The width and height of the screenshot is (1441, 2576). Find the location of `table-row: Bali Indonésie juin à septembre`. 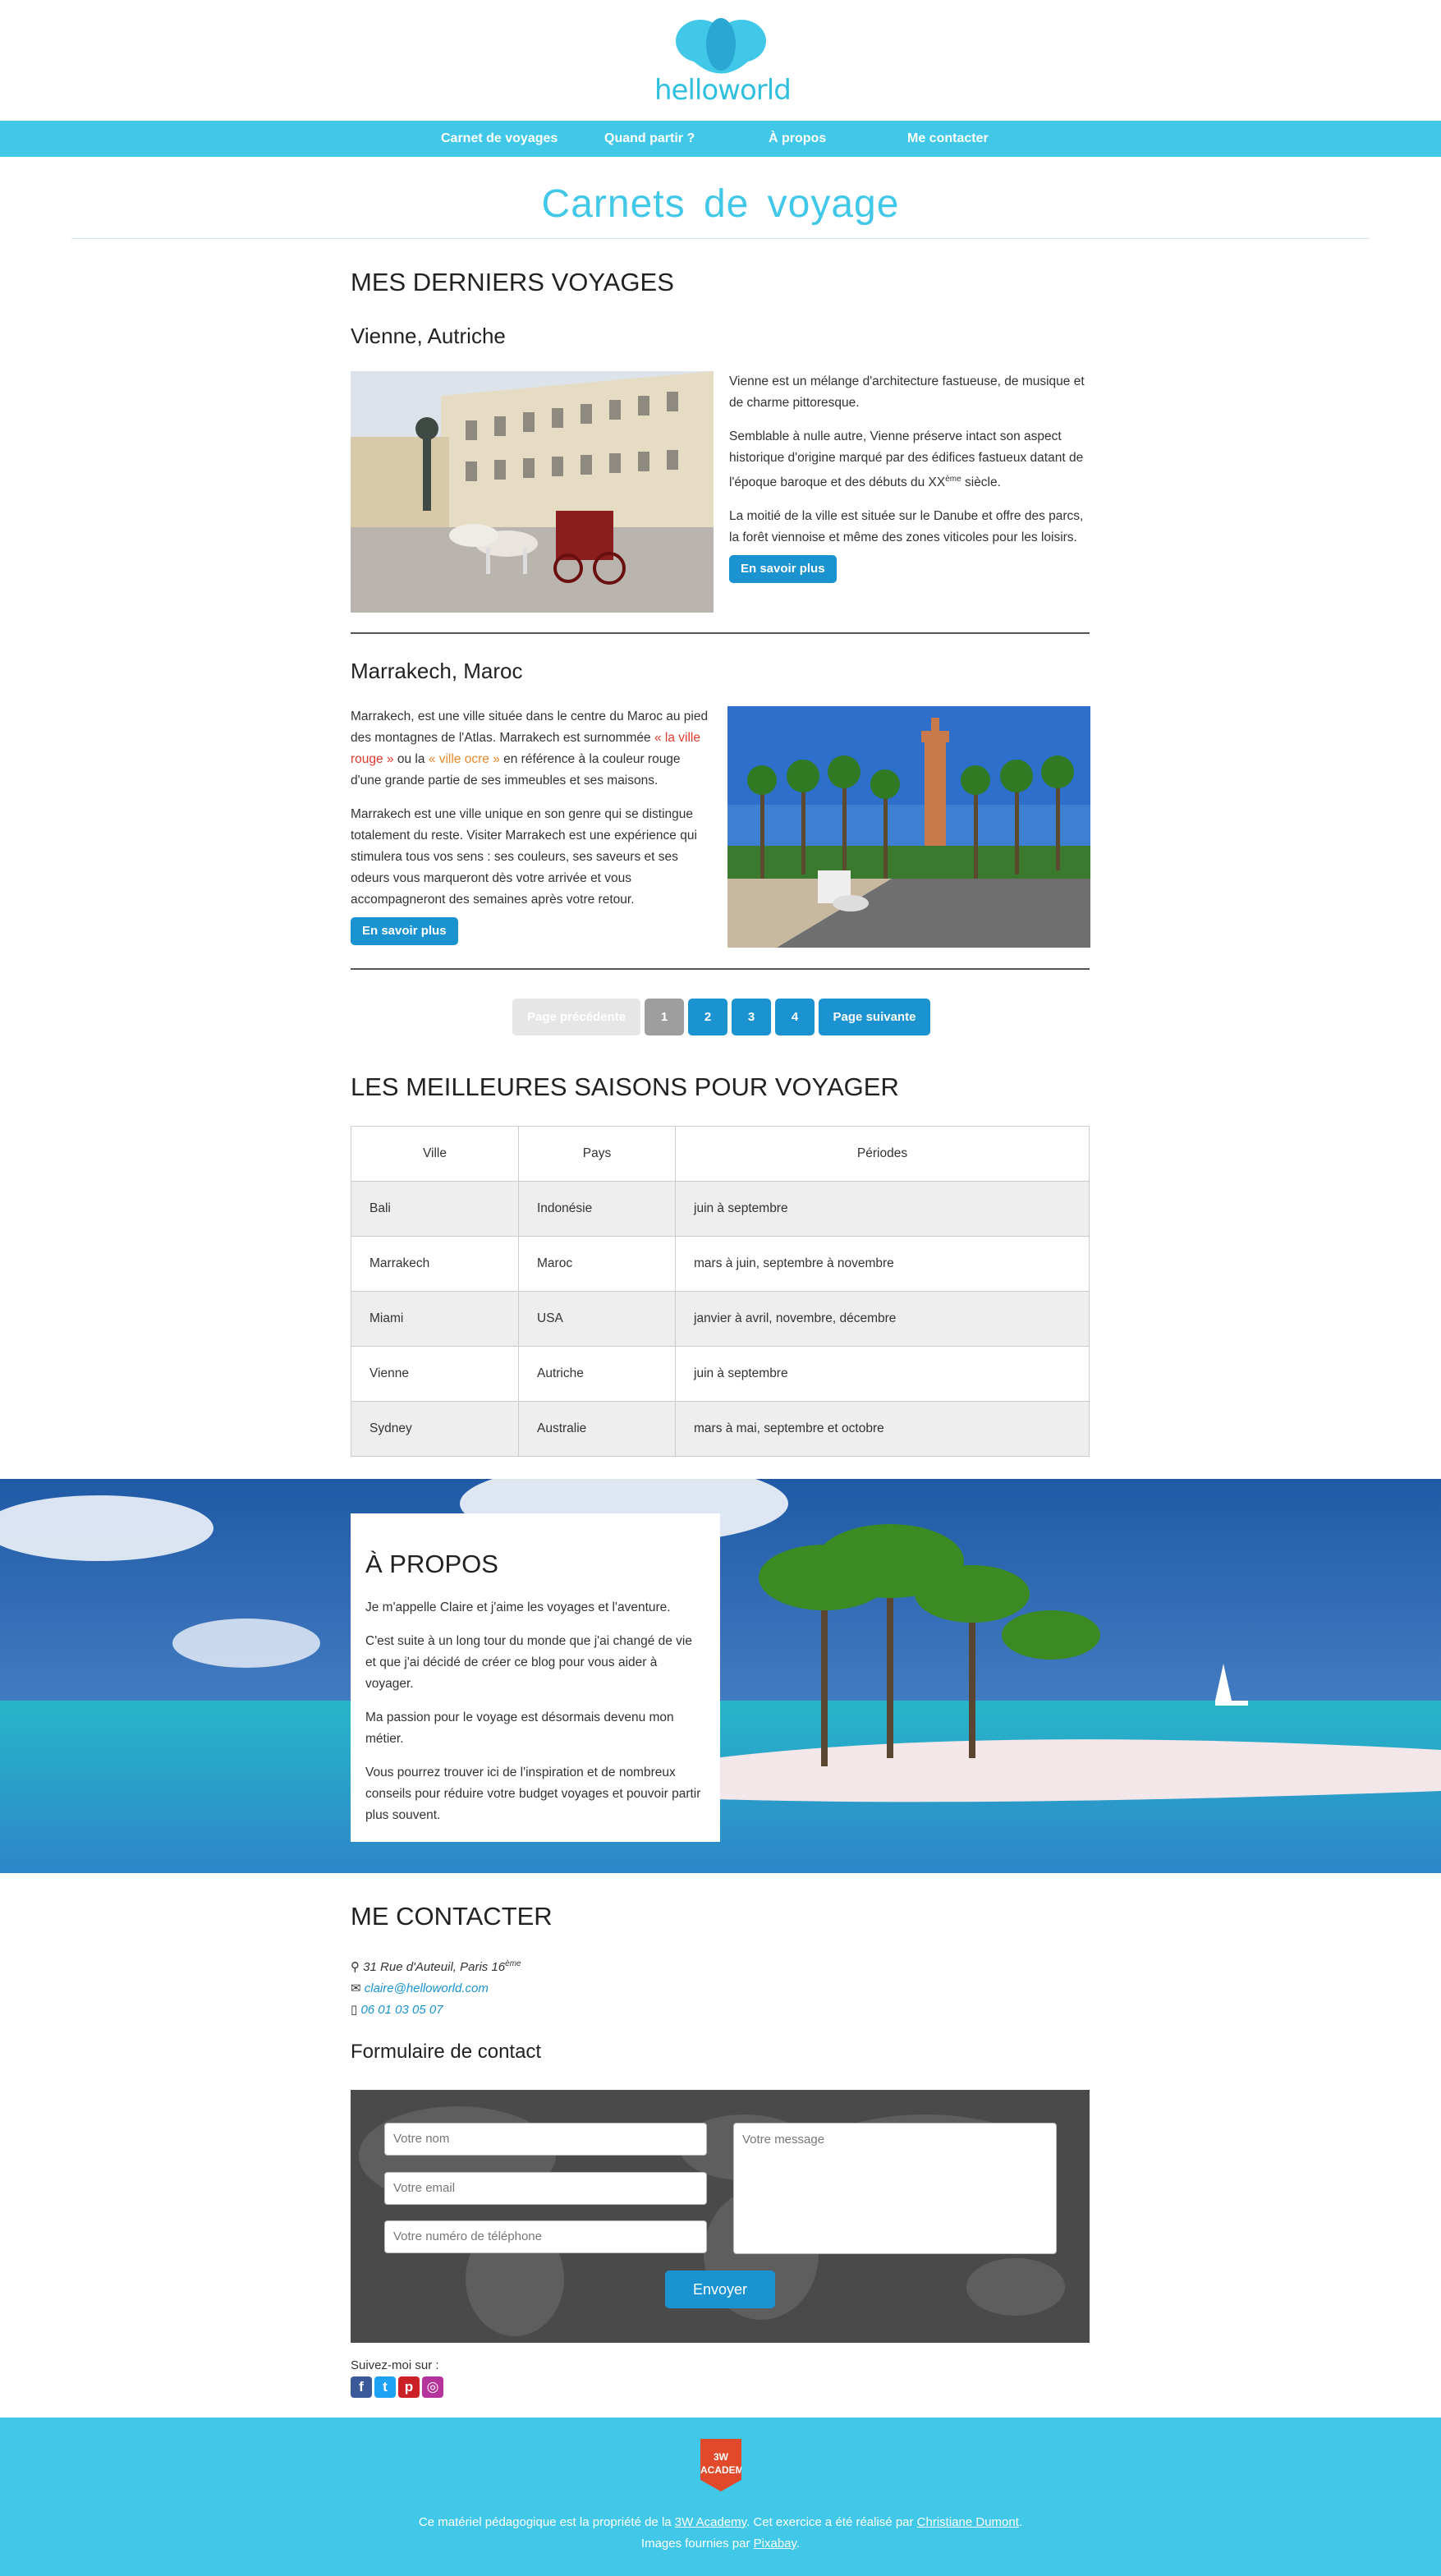

table-row: Bali Indonésie juin à septembre is located at coordinates (720, 1209).